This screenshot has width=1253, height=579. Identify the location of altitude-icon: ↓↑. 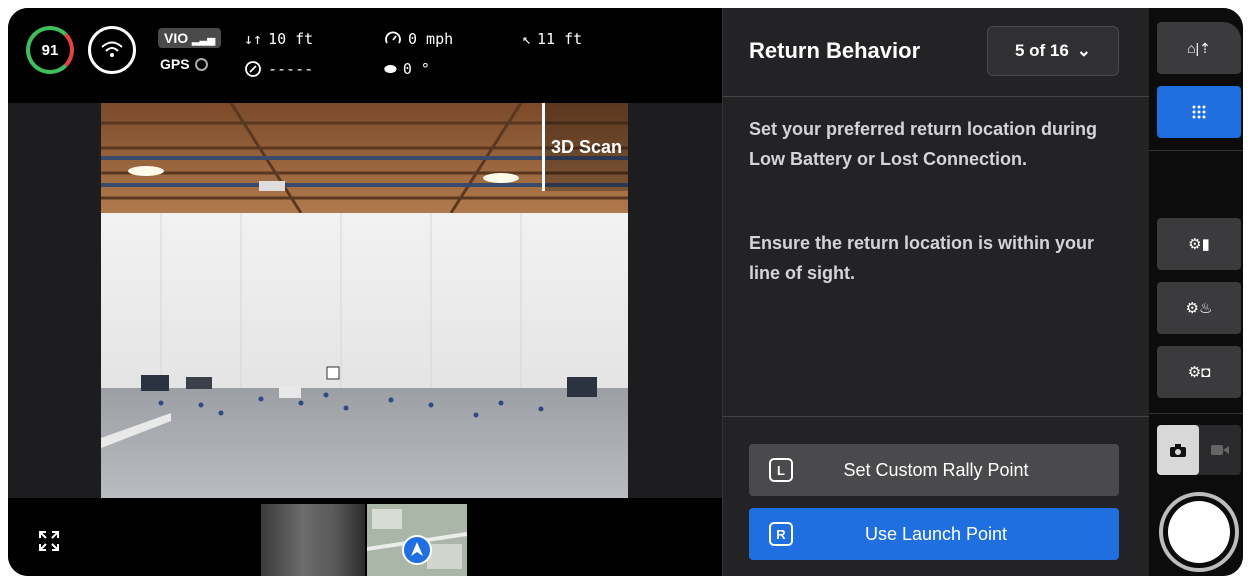
(253, 39).